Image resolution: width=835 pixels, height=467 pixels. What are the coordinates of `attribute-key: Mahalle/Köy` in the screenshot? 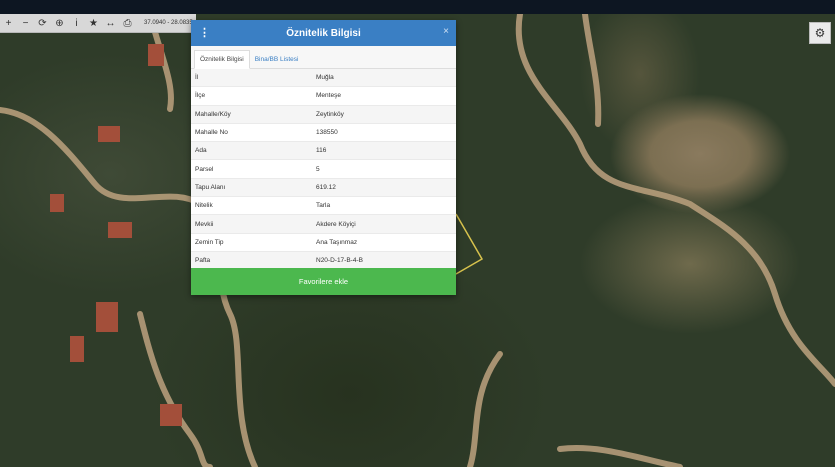 It's located at (251, 114).